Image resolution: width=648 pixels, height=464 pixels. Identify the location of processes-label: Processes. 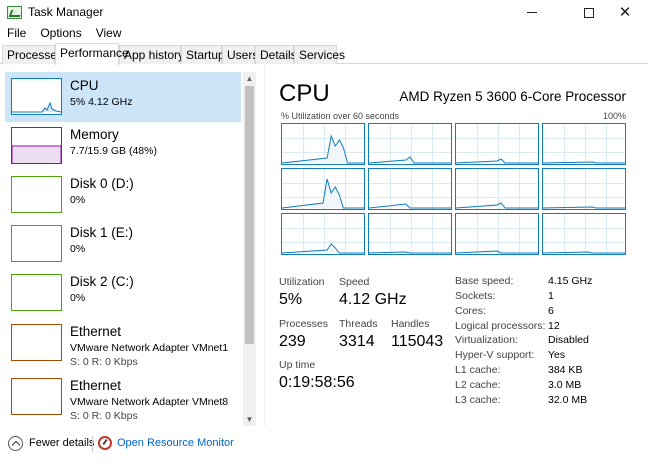
(304, 324).